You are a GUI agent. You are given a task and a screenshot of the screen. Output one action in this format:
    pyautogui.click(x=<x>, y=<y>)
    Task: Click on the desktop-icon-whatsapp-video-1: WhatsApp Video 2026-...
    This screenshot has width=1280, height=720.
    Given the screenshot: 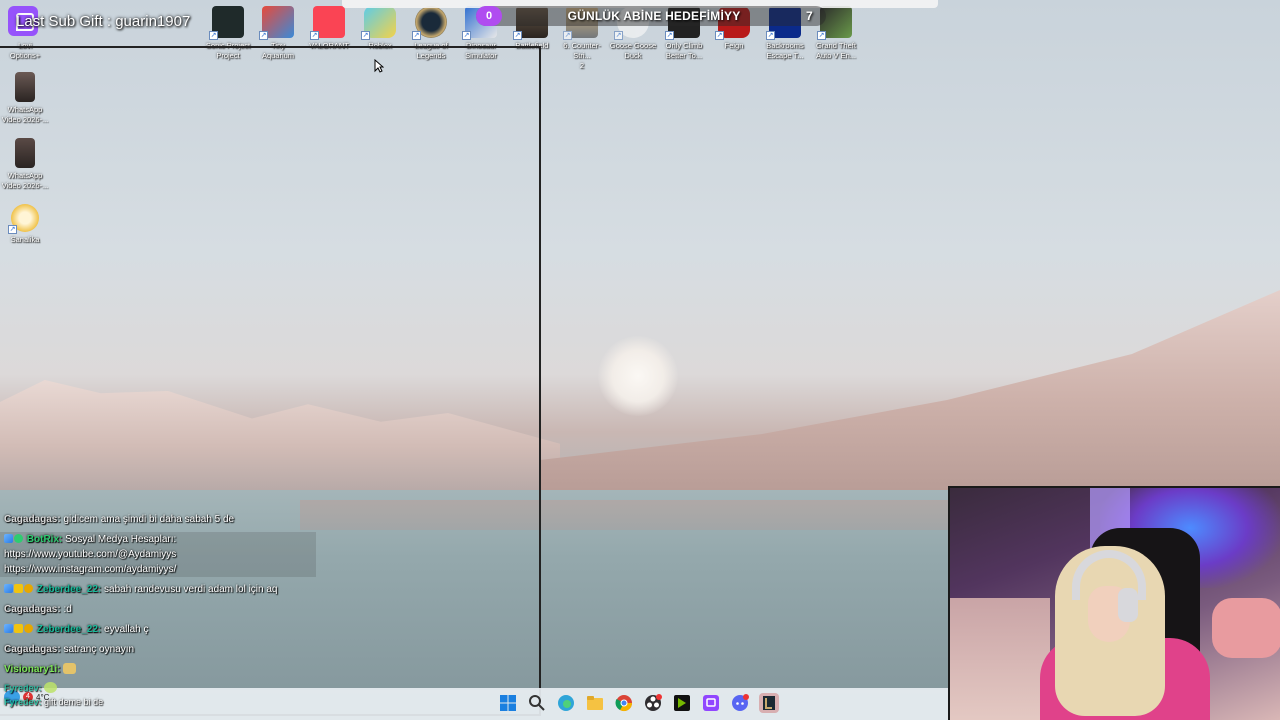 What is the action you would take?
    pyautogui.click(x=25, y=98)
    